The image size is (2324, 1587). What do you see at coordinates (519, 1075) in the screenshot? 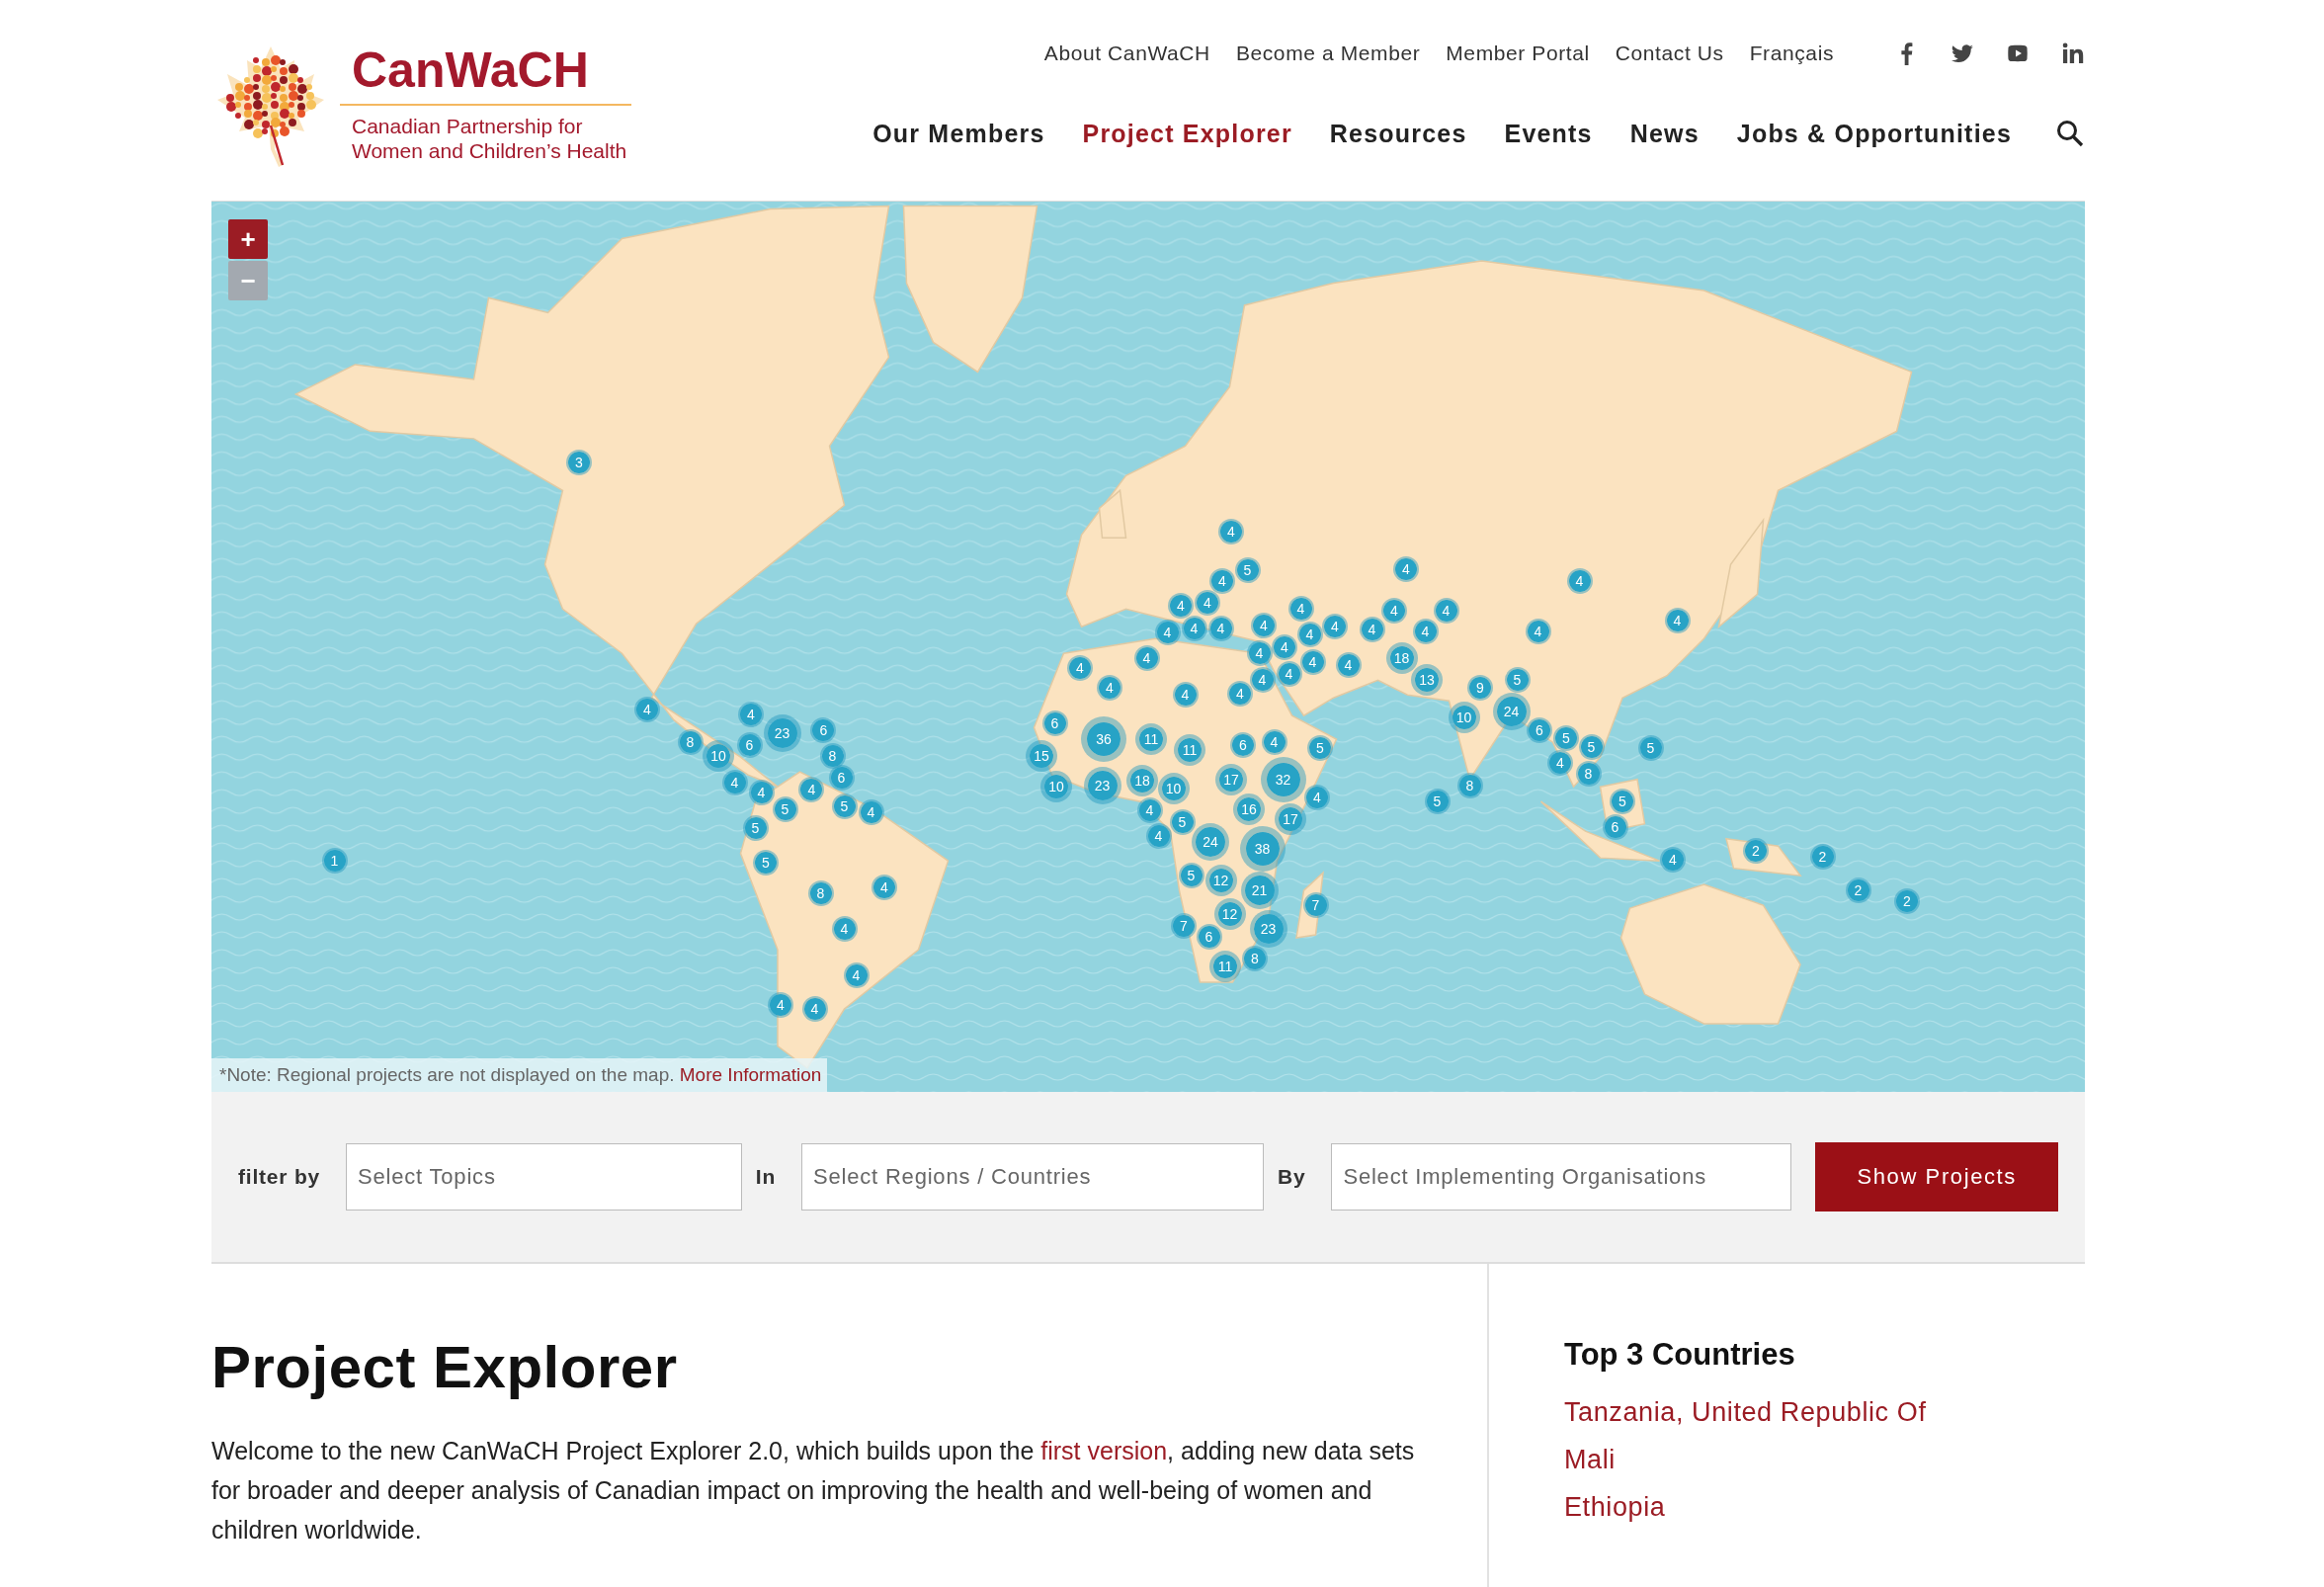
I see `map-note: *Note: Regional projects are not displayed on the map. More Information` at bounding box center [519, 1075].